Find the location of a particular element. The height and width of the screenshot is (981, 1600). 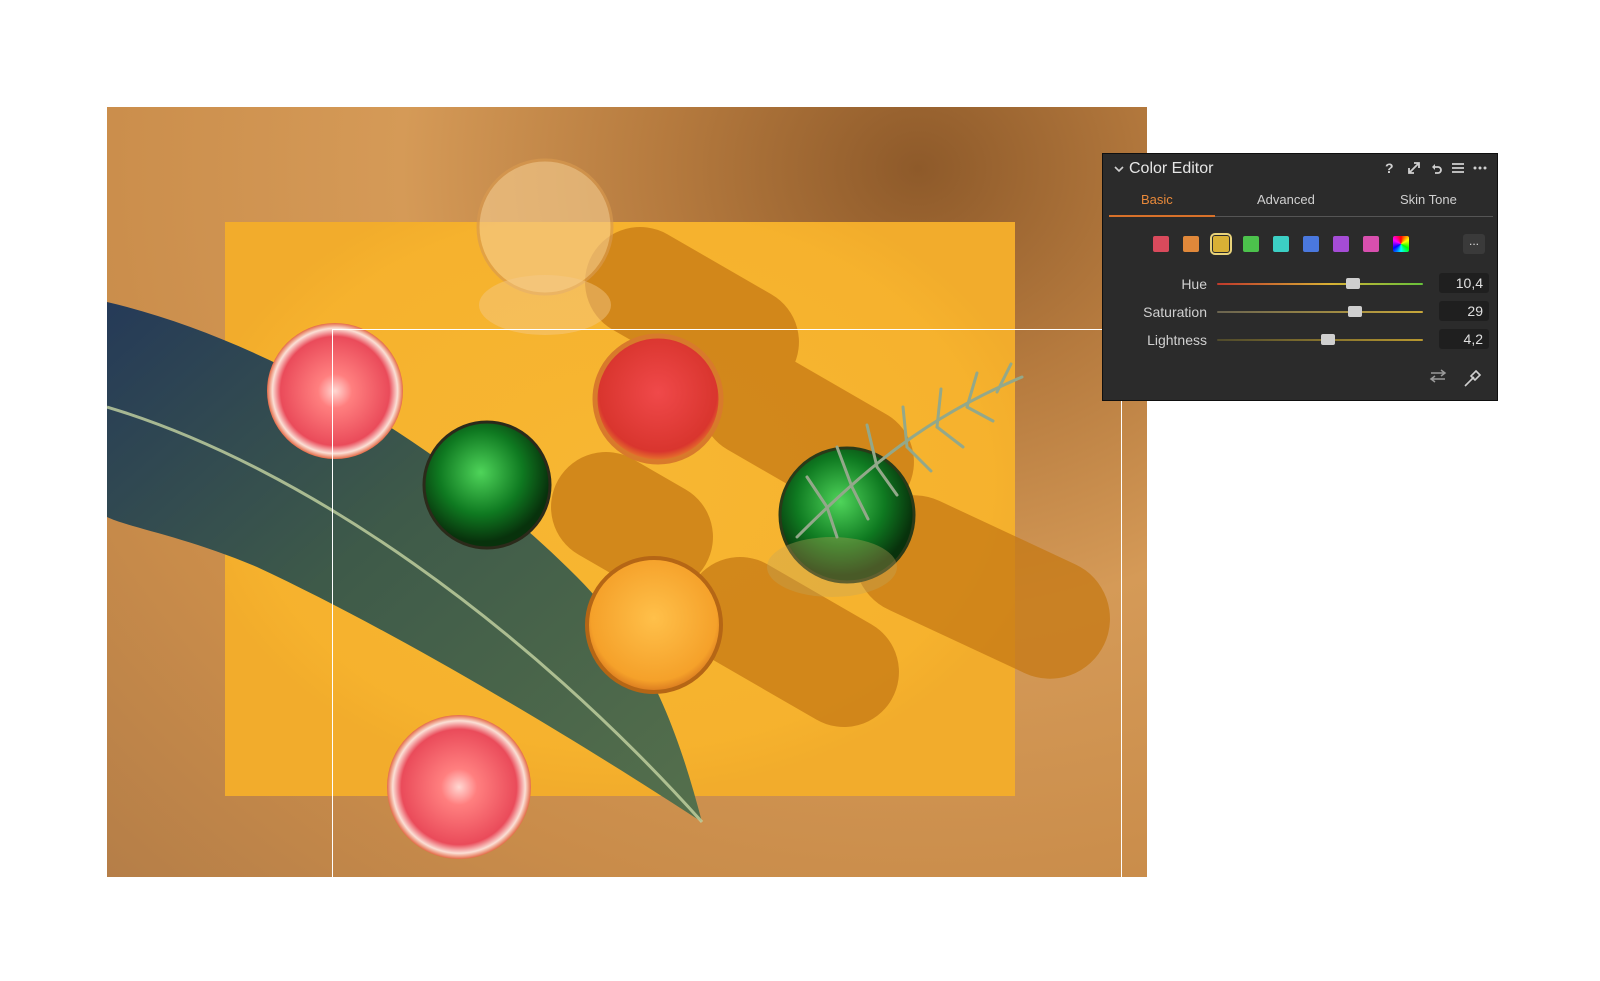

tab-basic: Basic is located at coordinates (1157, 199).